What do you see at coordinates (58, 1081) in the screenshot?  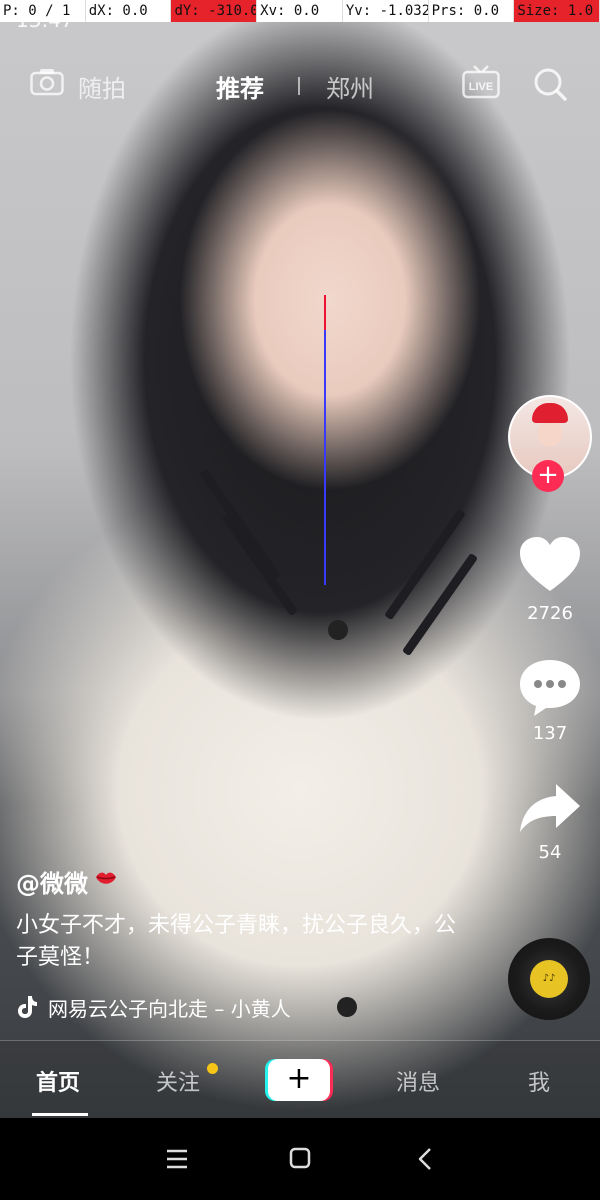 I see `tab-home: 首页` at bounding box center [58, 1081].